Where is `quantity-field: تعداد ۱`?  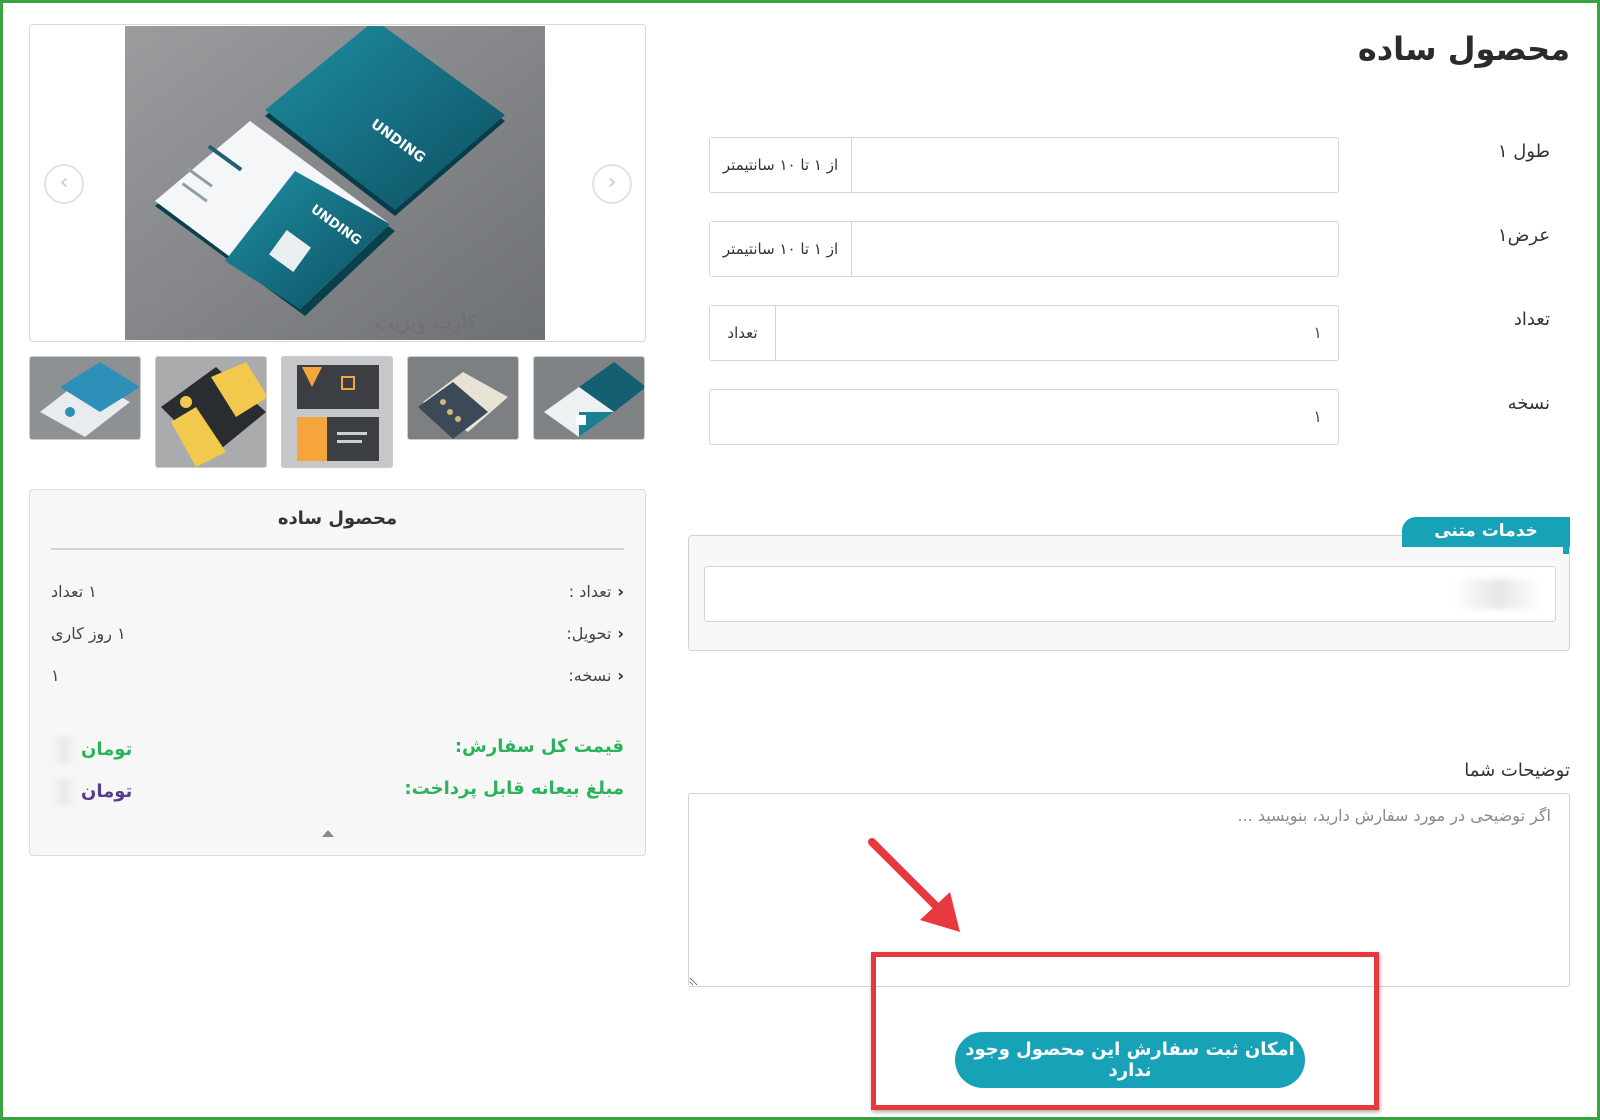
quantity-field: تعداد ۱ is located at coordinates (1024, 333).